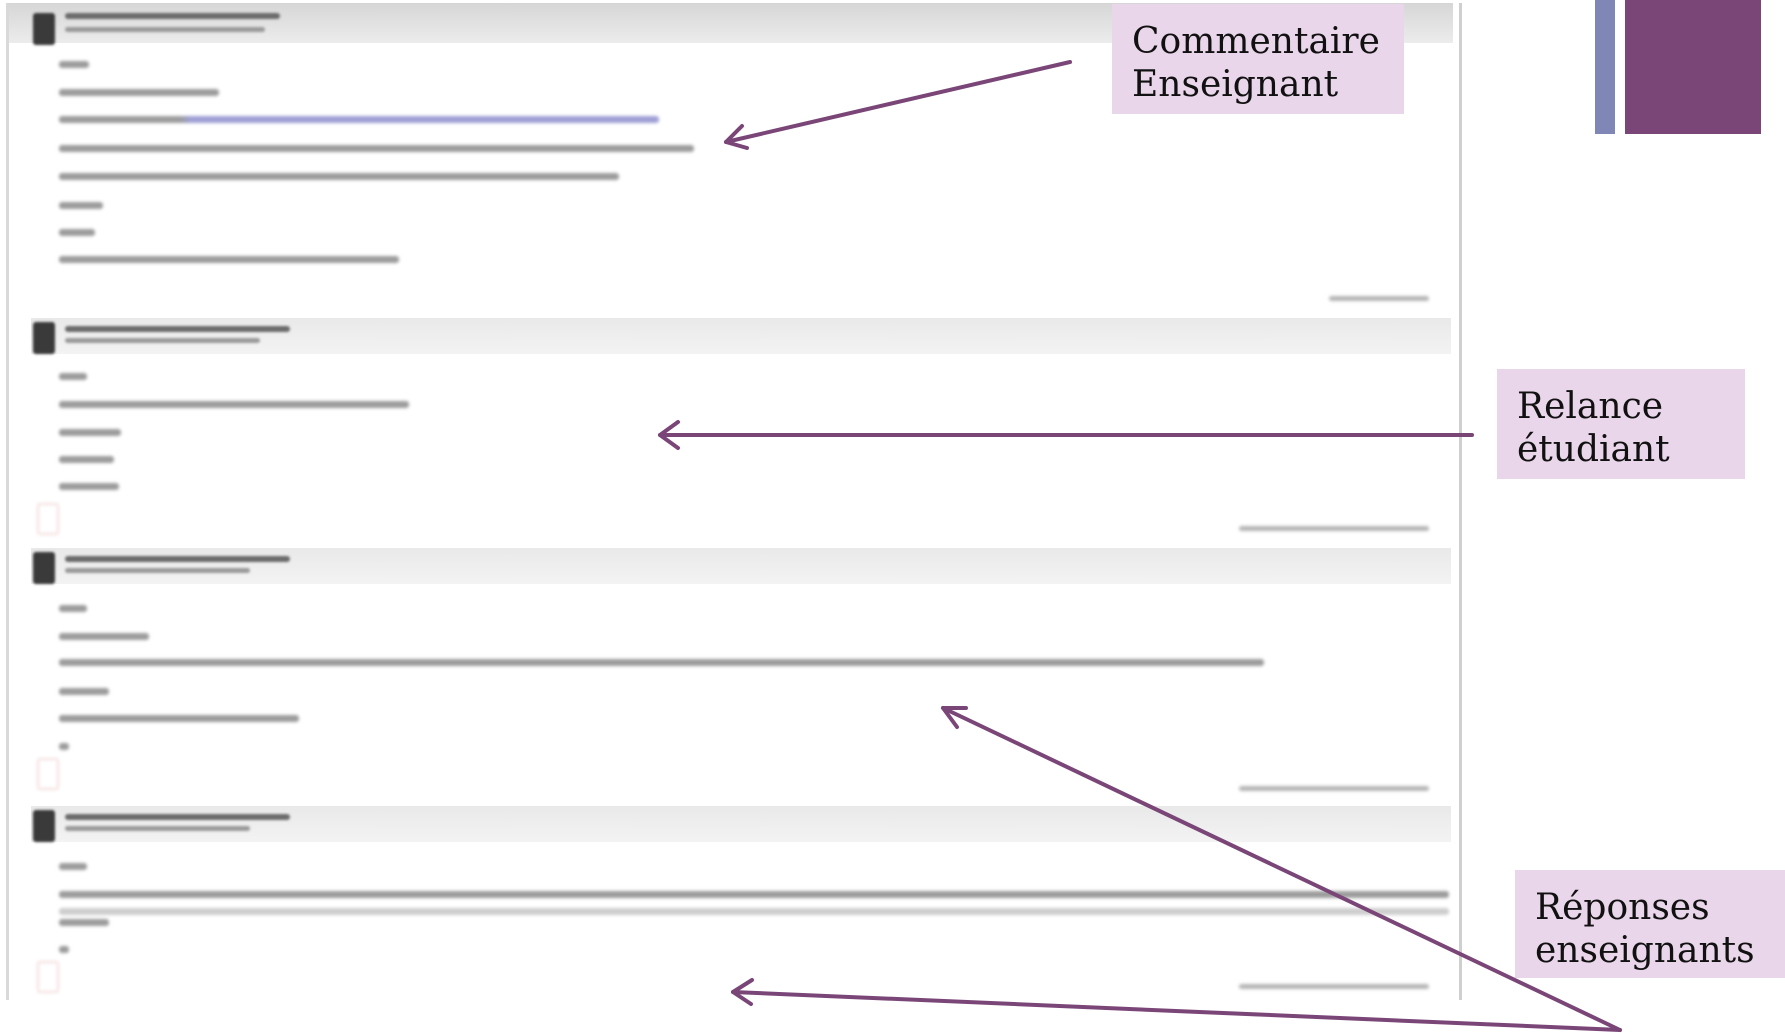 The width and height of the screenshot is (1785, 1033). I want to click on callout-relance-etudiant: Relance étudiant, so click(1621, 424).